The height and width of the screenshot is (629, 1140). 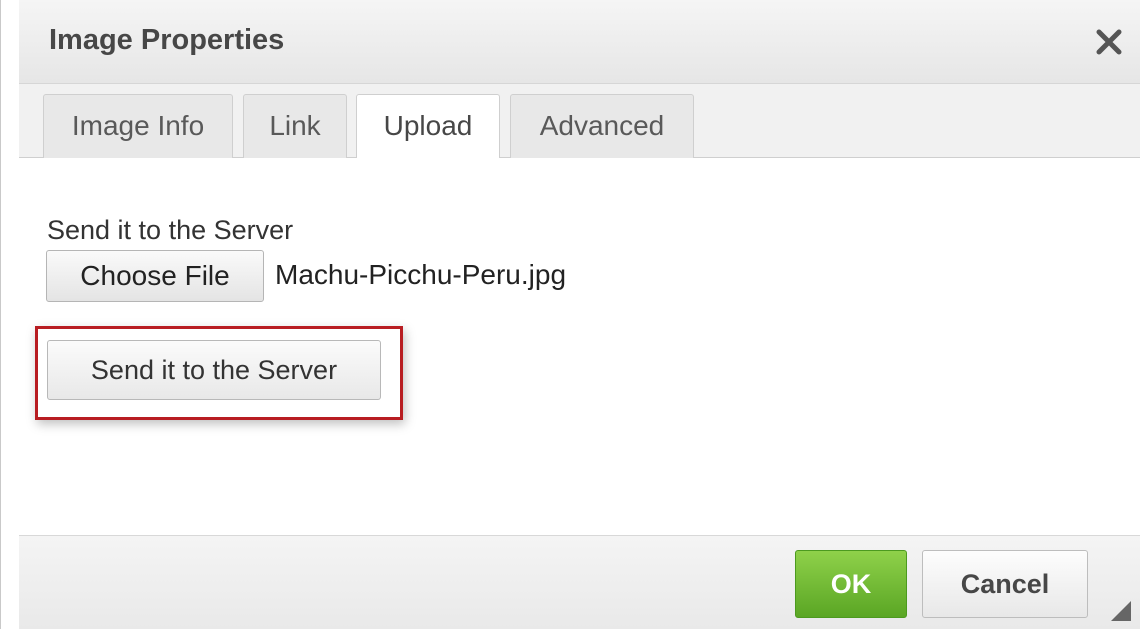 I want to click on tab-advanced: Advanced, so click(x=602, y=126).